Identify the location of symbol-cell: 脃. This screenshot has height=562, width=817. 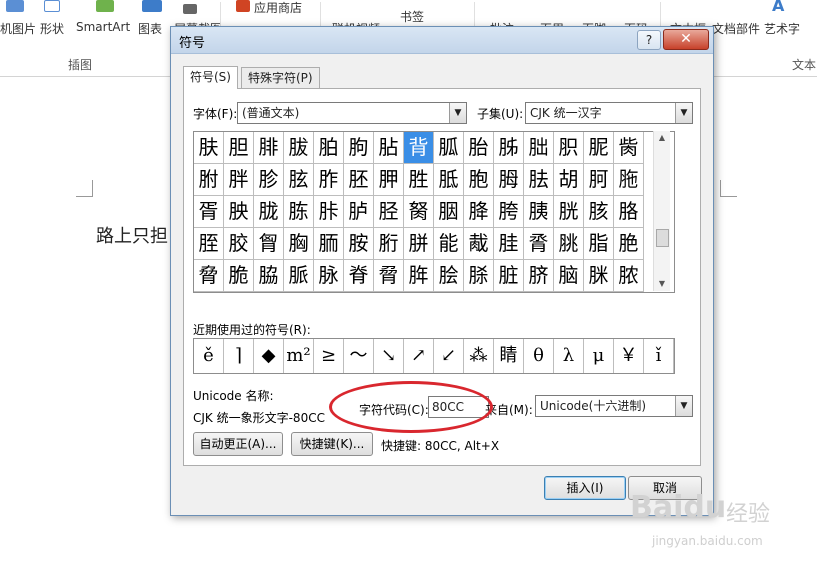
(629, 244).